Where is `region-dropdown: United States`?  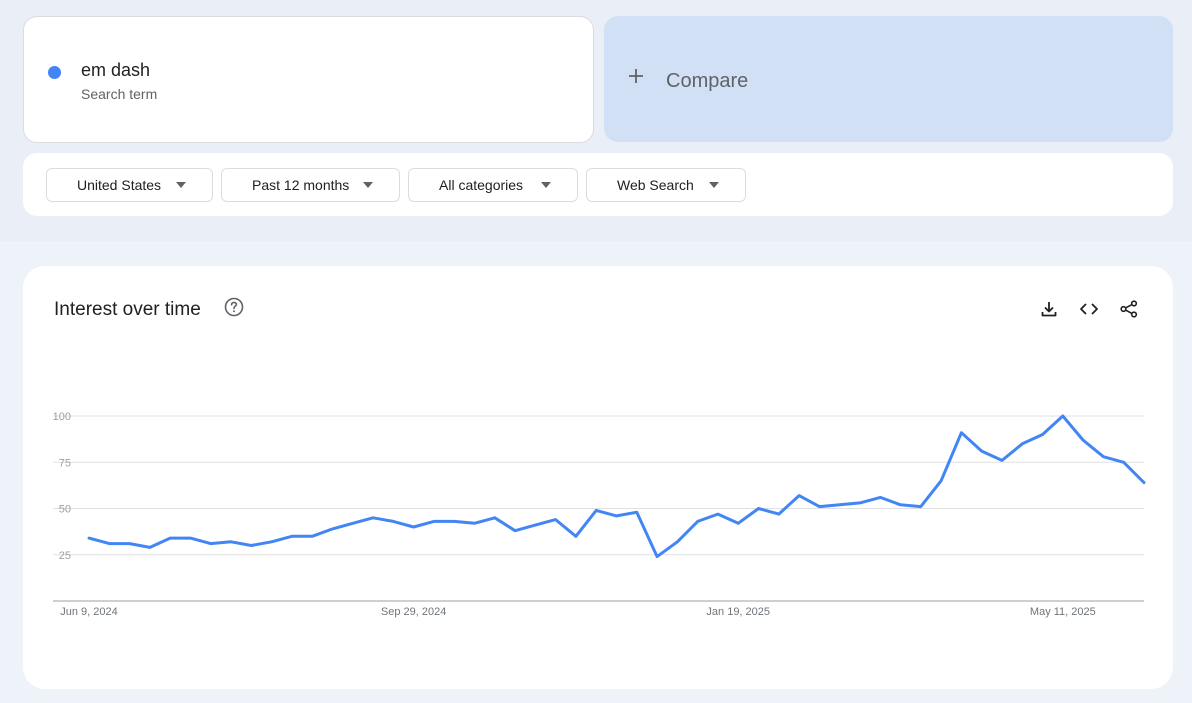
region-dropdown: United States is located at coordinates (129, 185).